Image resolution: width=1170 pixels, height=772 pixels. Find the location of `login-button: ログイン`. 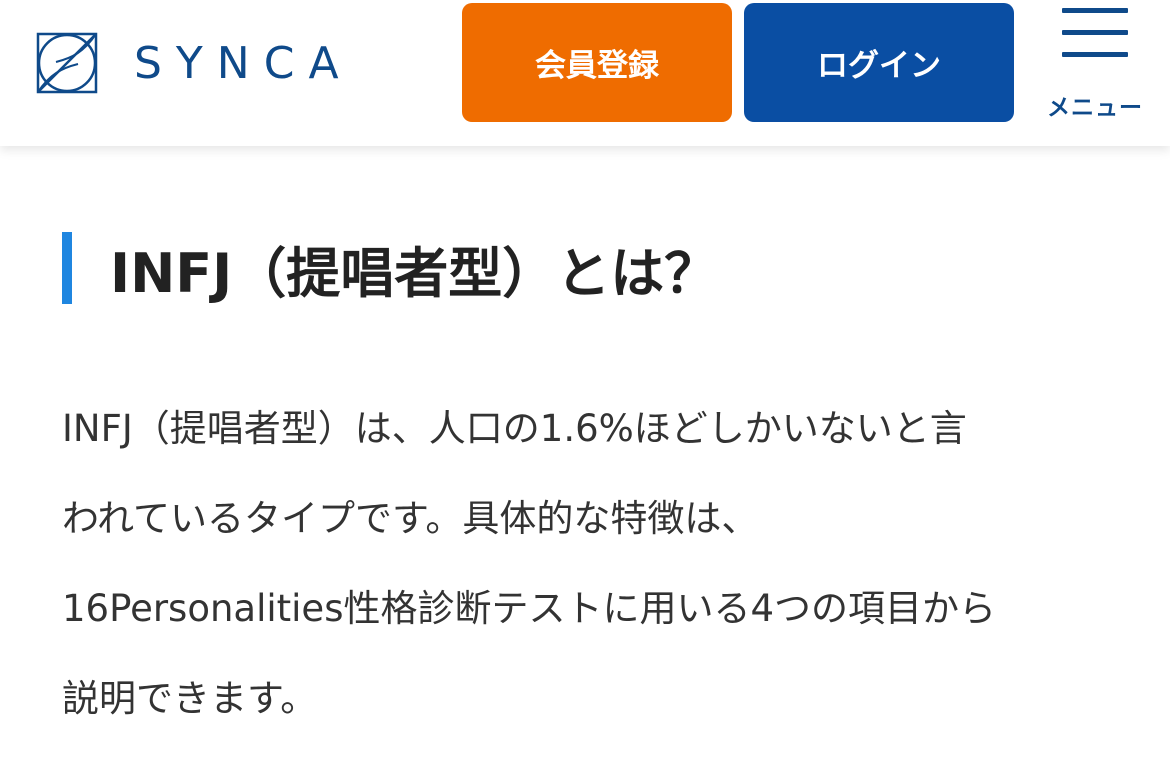

login-button: ログイン is located at coordinates (879, 62).